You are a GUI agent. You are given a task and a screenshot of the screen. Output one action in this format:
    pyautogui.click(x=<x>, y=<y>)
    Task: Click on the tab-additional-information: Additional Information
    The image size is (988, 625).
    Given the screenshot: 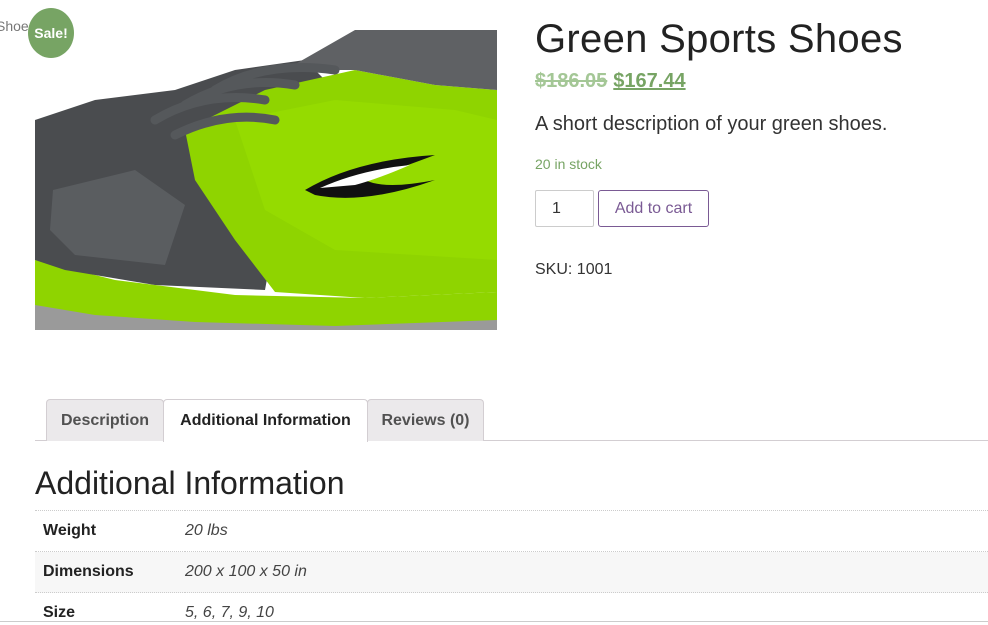 What is the action you would take?
    pyautogui.click(x=265, y=420)
    